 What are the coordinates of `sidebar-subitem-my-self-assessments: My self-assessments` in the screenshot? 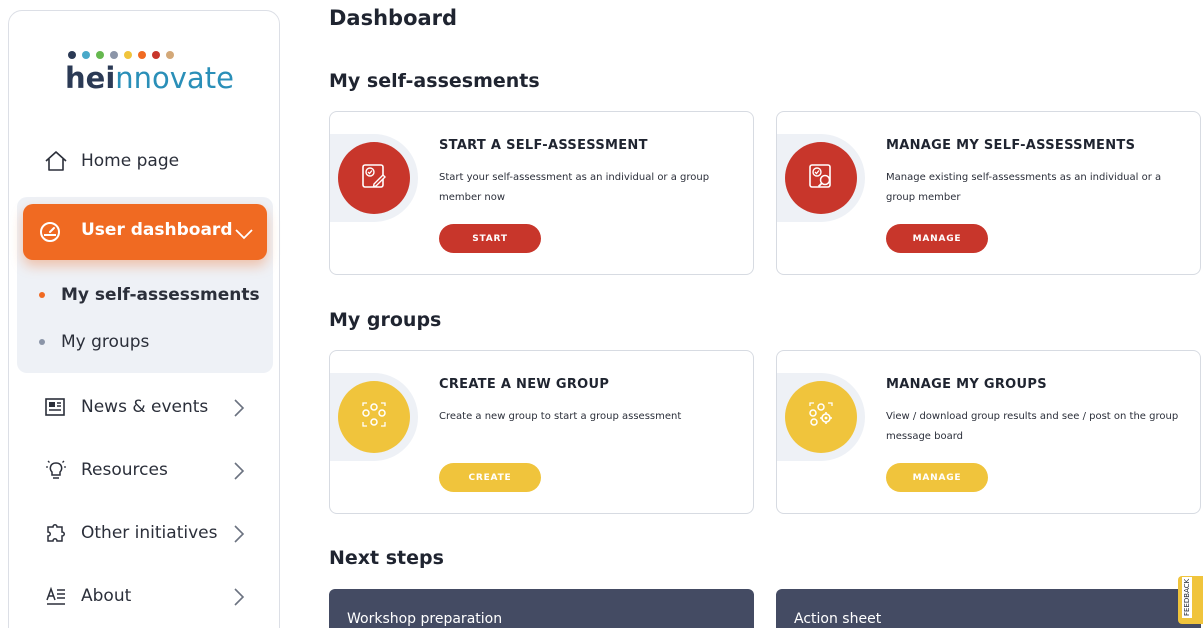 It's located at (149, 295).